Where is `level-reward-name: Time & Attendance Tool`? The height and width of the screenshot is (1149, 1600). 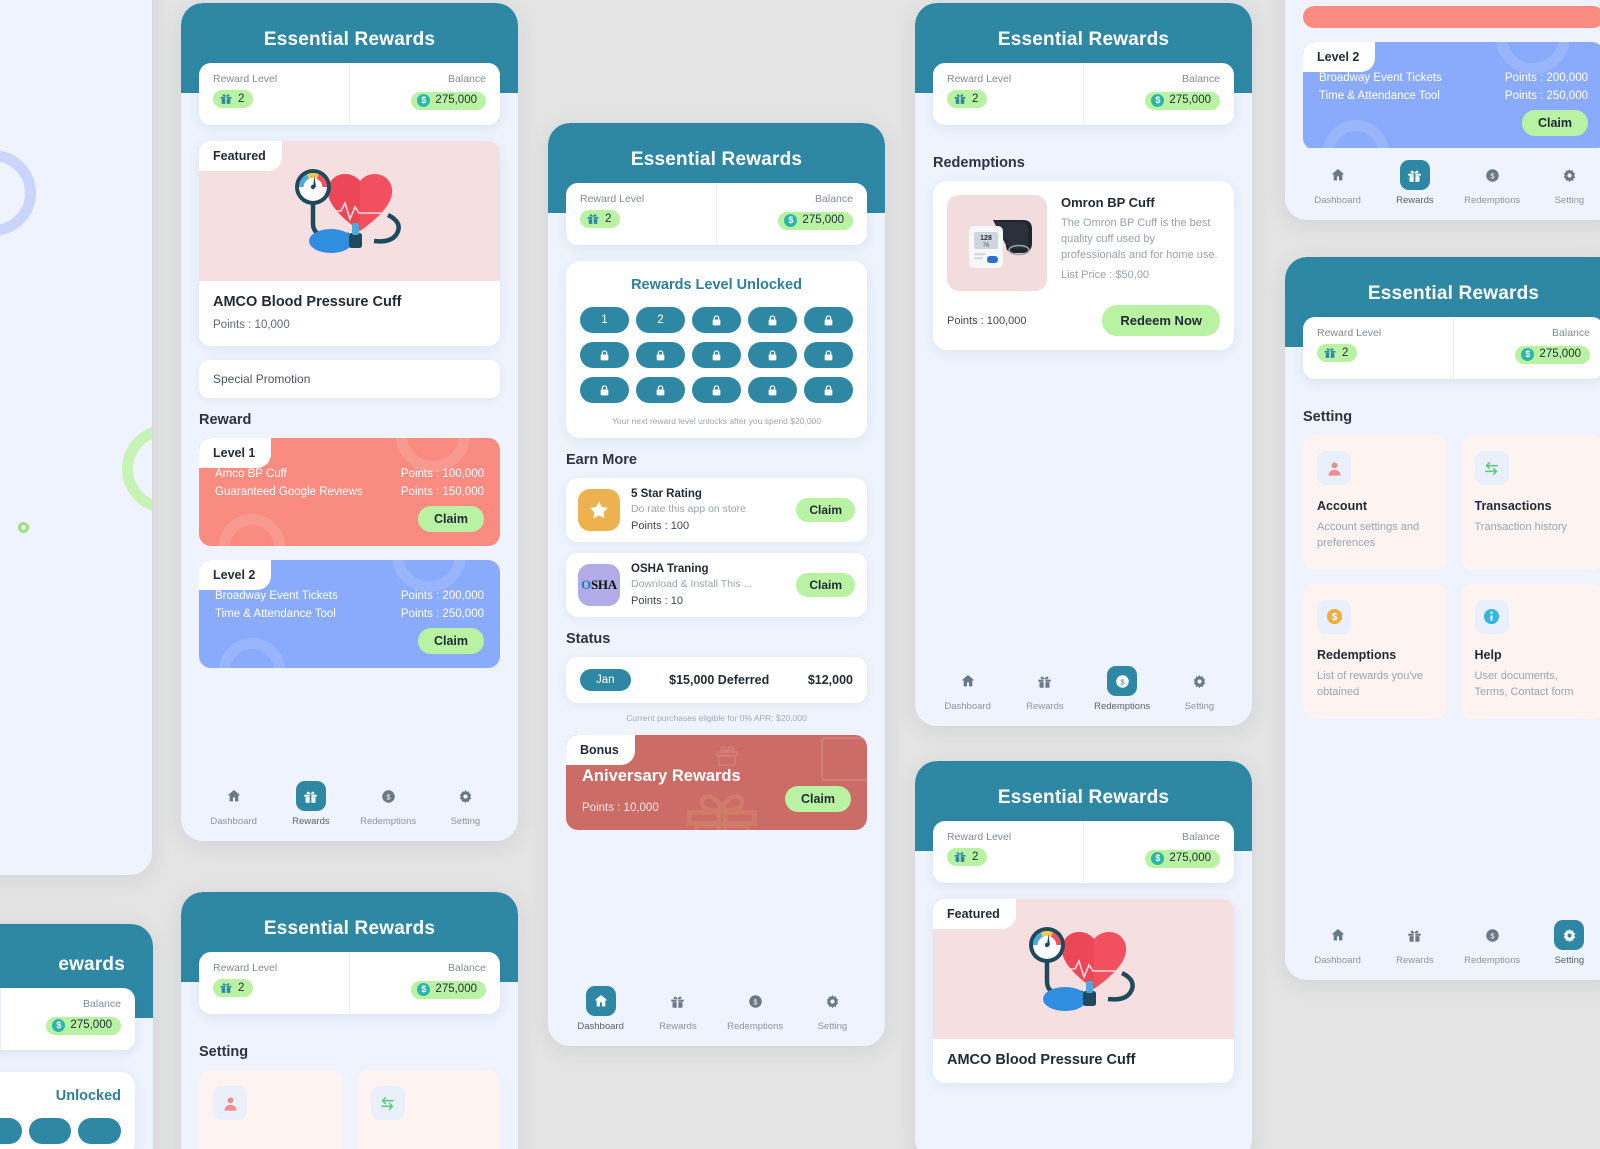 level-reward-name: Time & Attendance Tool is located at coordinates (1379, 96).